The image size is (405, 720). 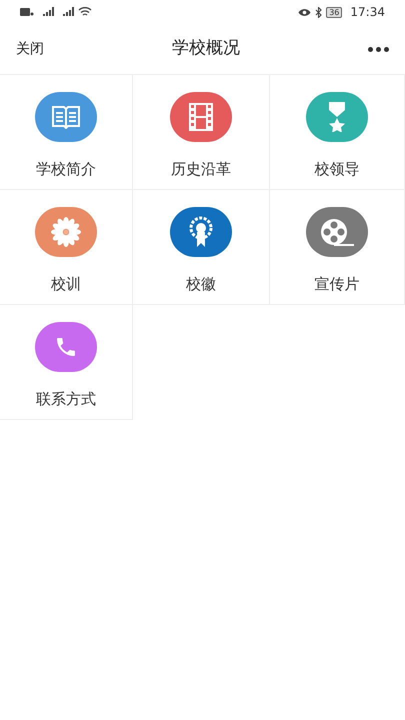 What do you see at coordinates (66, 132) in the screenshot?
I see `menu-tile: 学校简介` at bounding box center [66, 132].